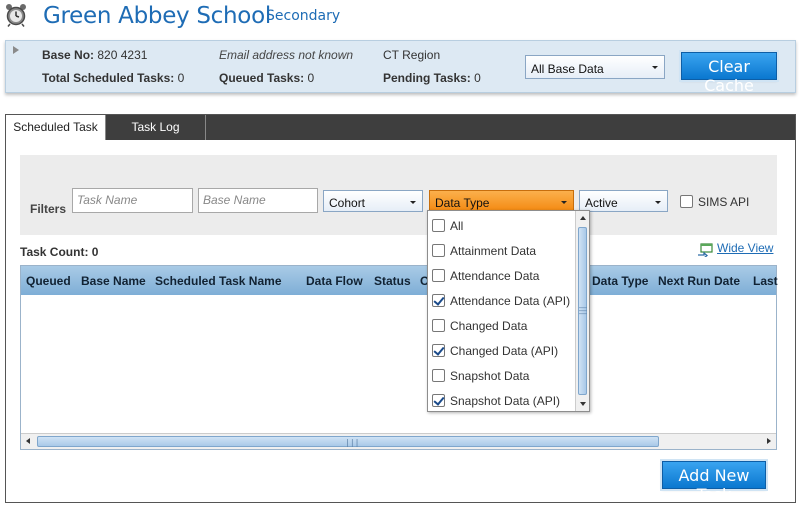 Image resolution: width=799 pixels, height=508 pixels. I want to click on option-label: Changed Data, so click(489, 326).